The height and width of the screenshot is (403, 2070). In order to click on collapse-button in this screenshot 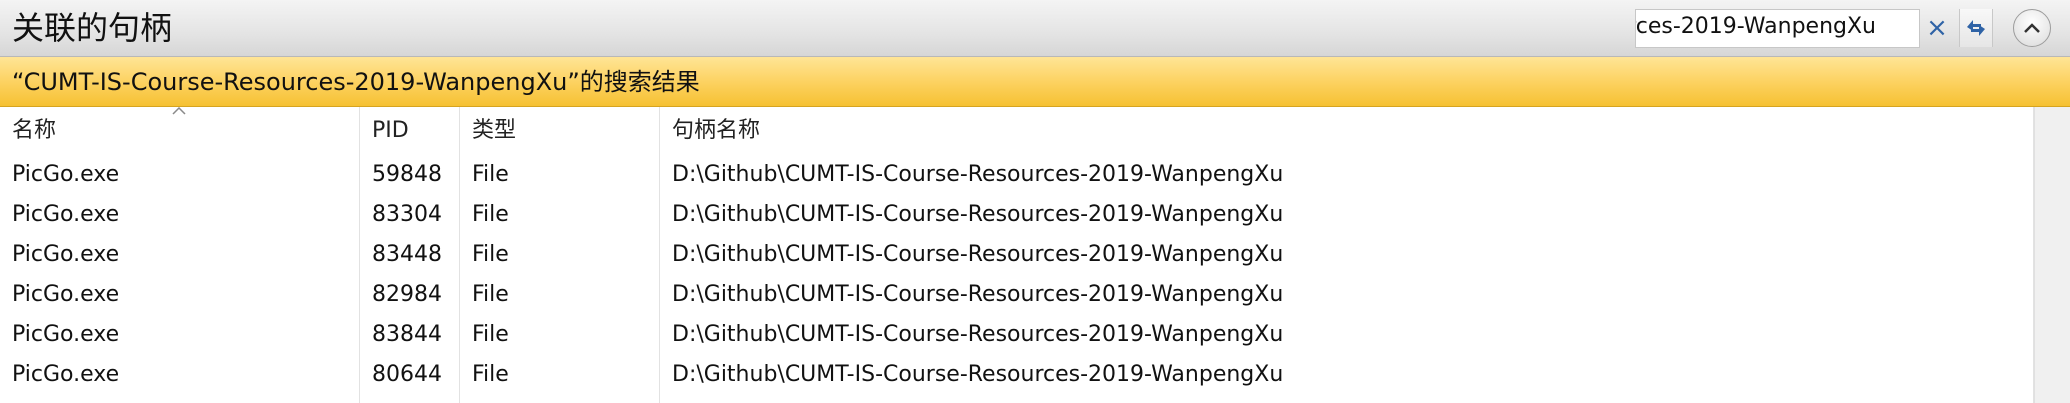, I will do `click(2032, 28)`.